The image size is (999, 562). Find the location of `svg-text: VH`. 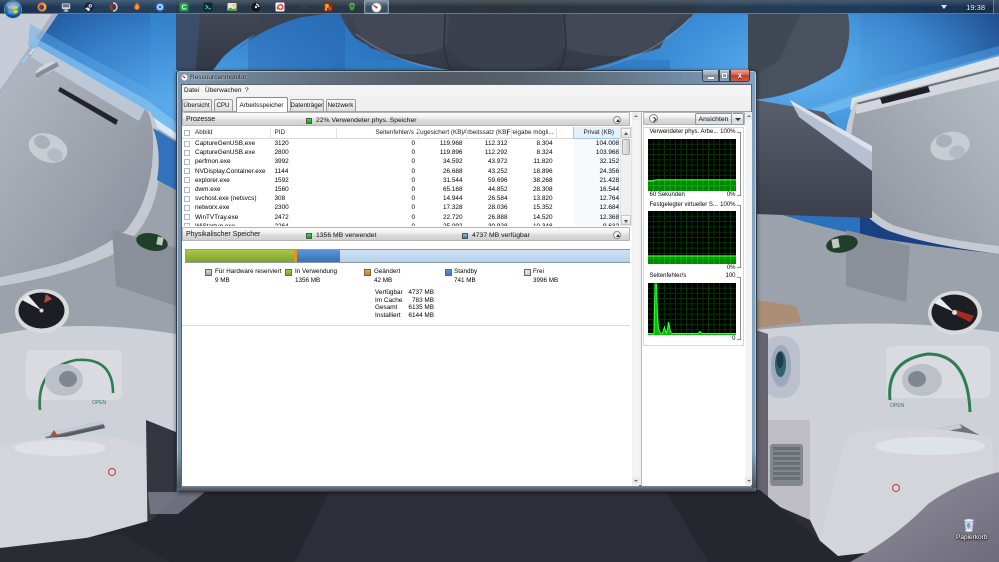

svg-text: VH is located at coordinates (304, 8).